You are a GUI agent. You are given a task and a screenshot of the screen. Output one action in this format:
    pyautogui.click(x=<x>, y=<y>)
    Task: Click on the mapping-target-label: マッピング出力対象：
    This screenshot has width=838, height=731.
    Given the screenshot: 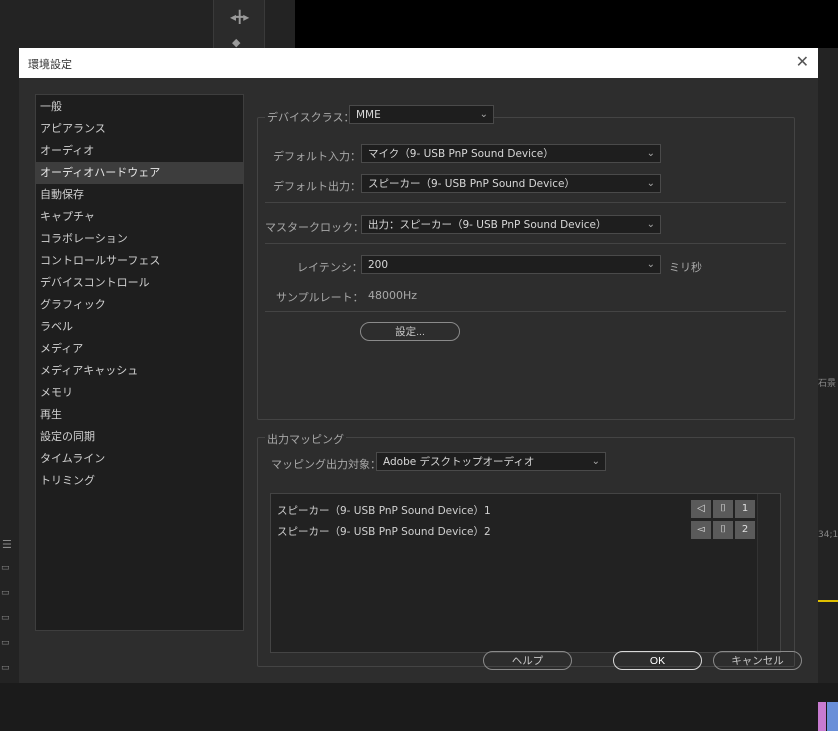 What is the action you would take?
    pyautogui.click(x=326, y=464)
    